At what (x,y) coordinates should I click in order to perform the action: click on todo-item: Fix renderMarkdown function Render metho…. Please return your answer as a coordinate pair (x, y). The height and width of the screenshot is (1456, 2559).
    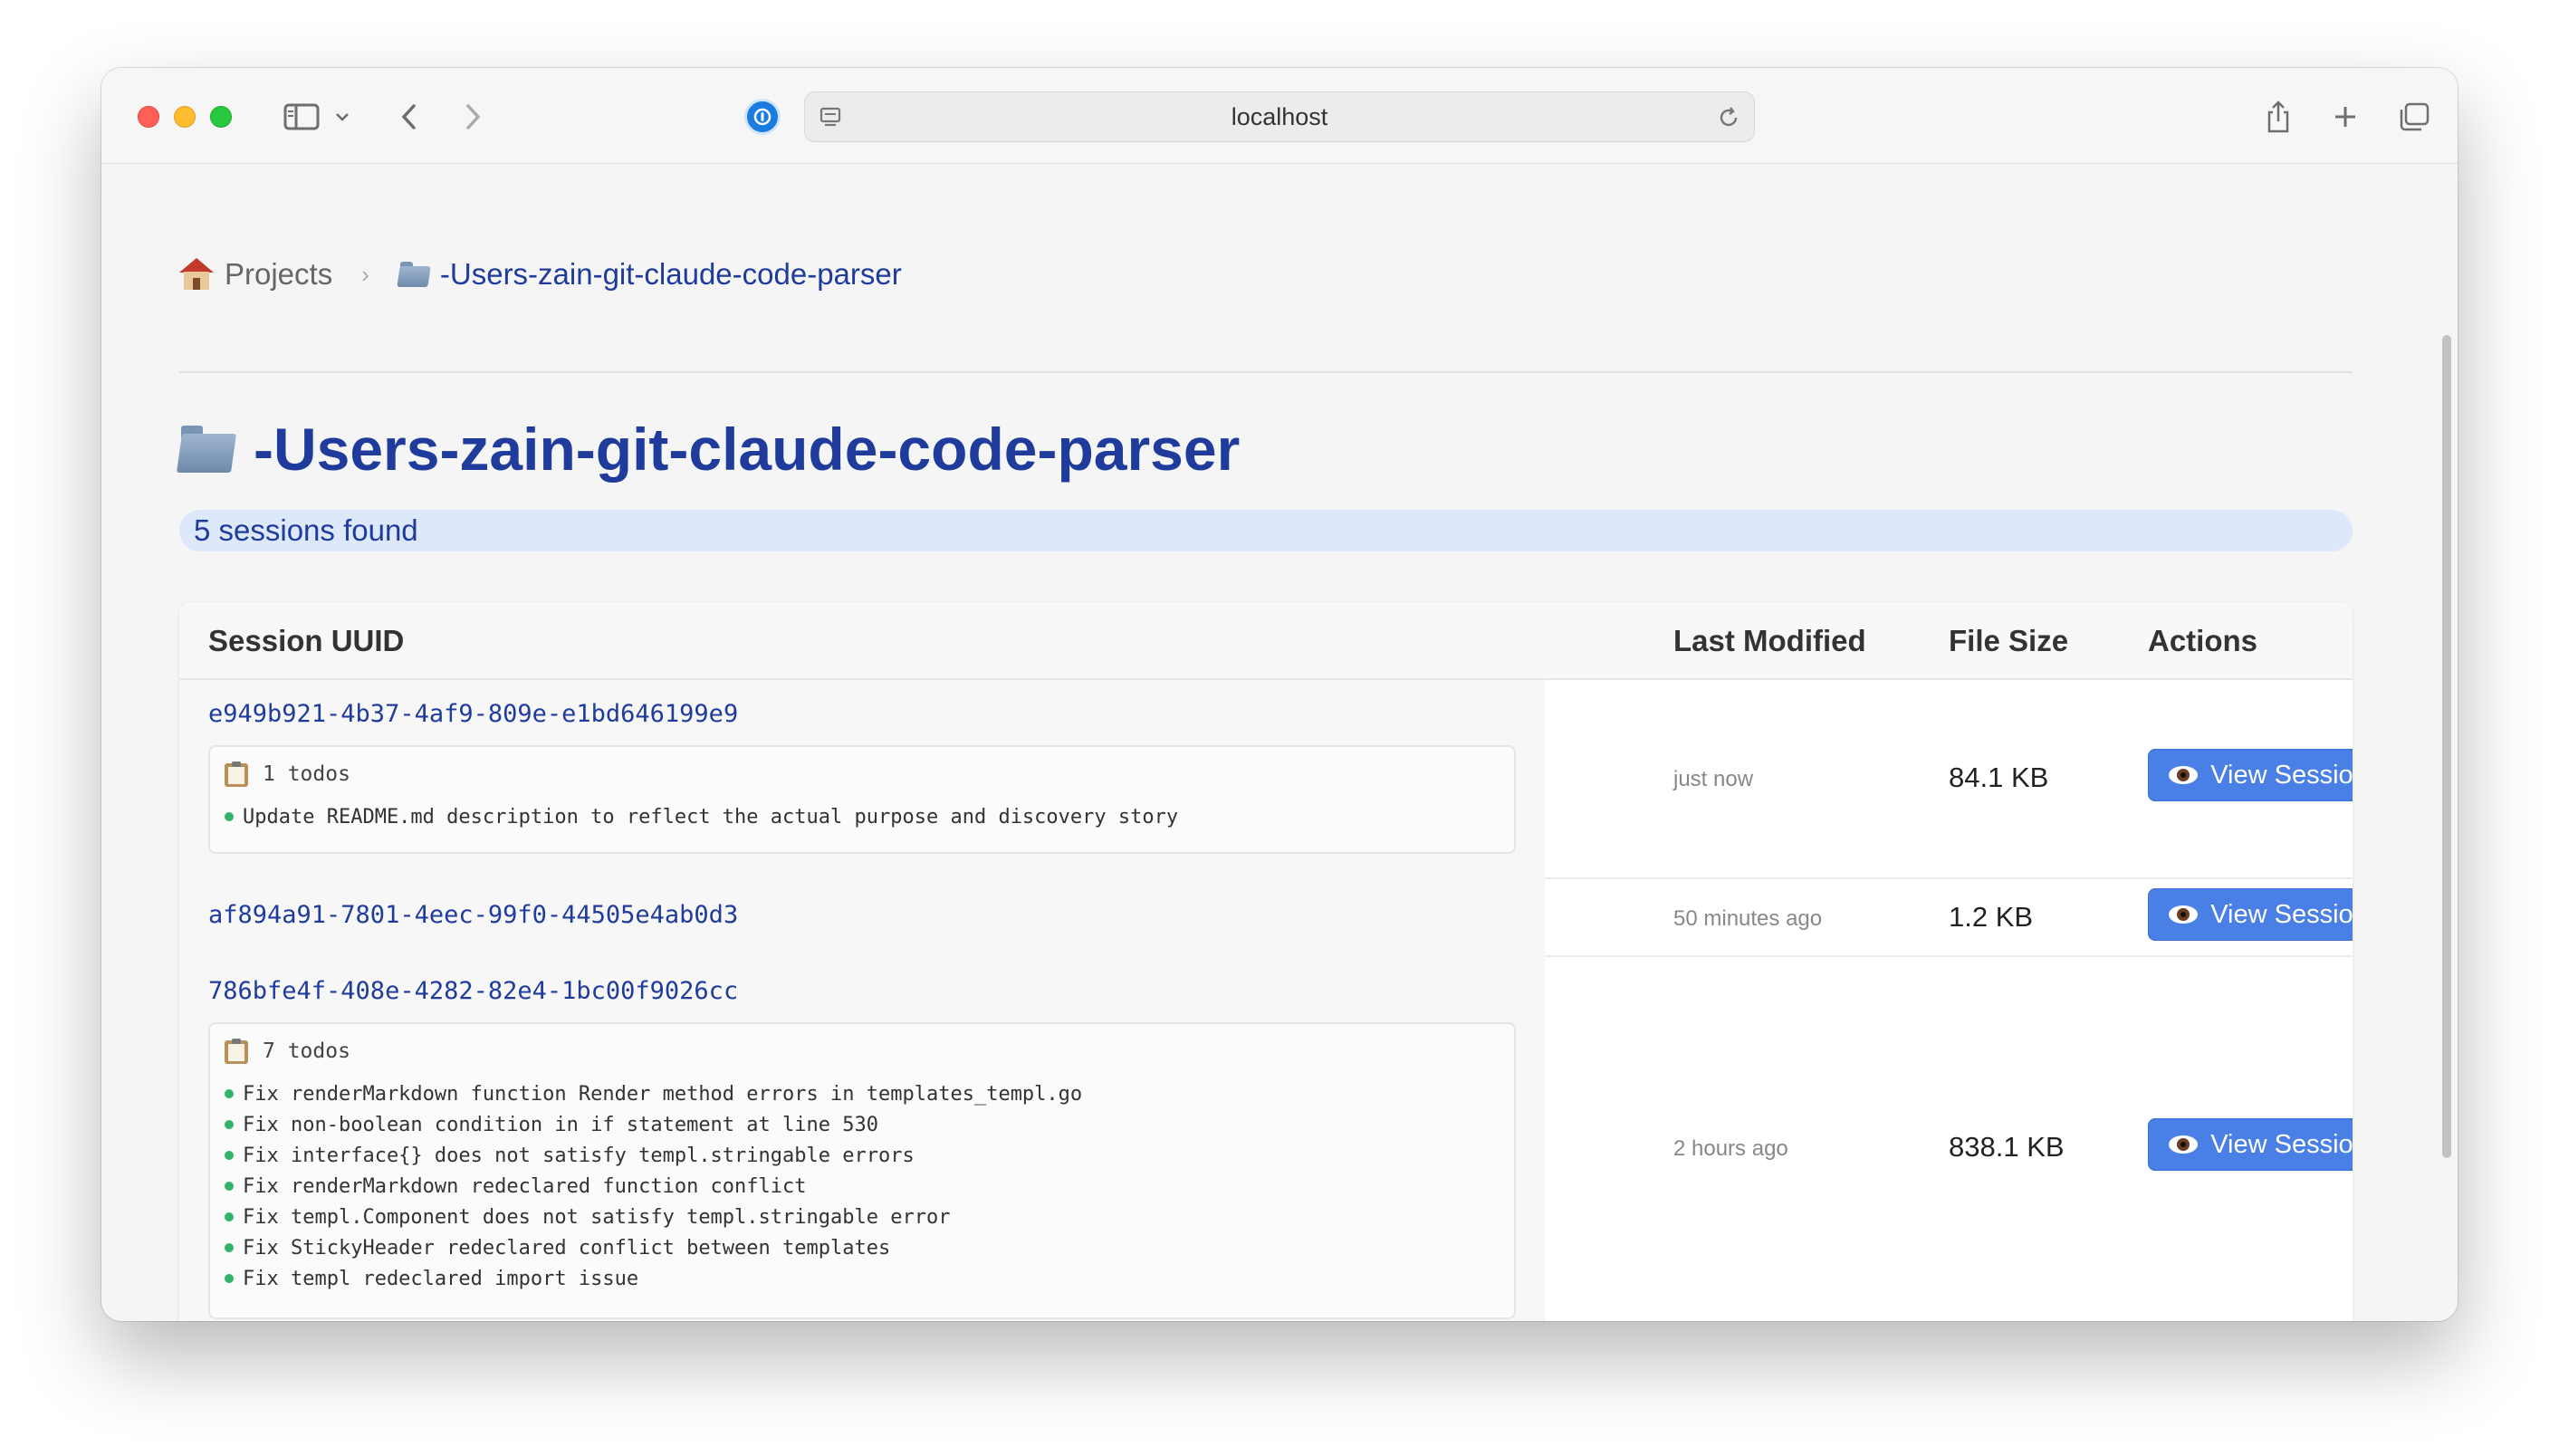
    Looking at the image, I should click on (653, 1093).